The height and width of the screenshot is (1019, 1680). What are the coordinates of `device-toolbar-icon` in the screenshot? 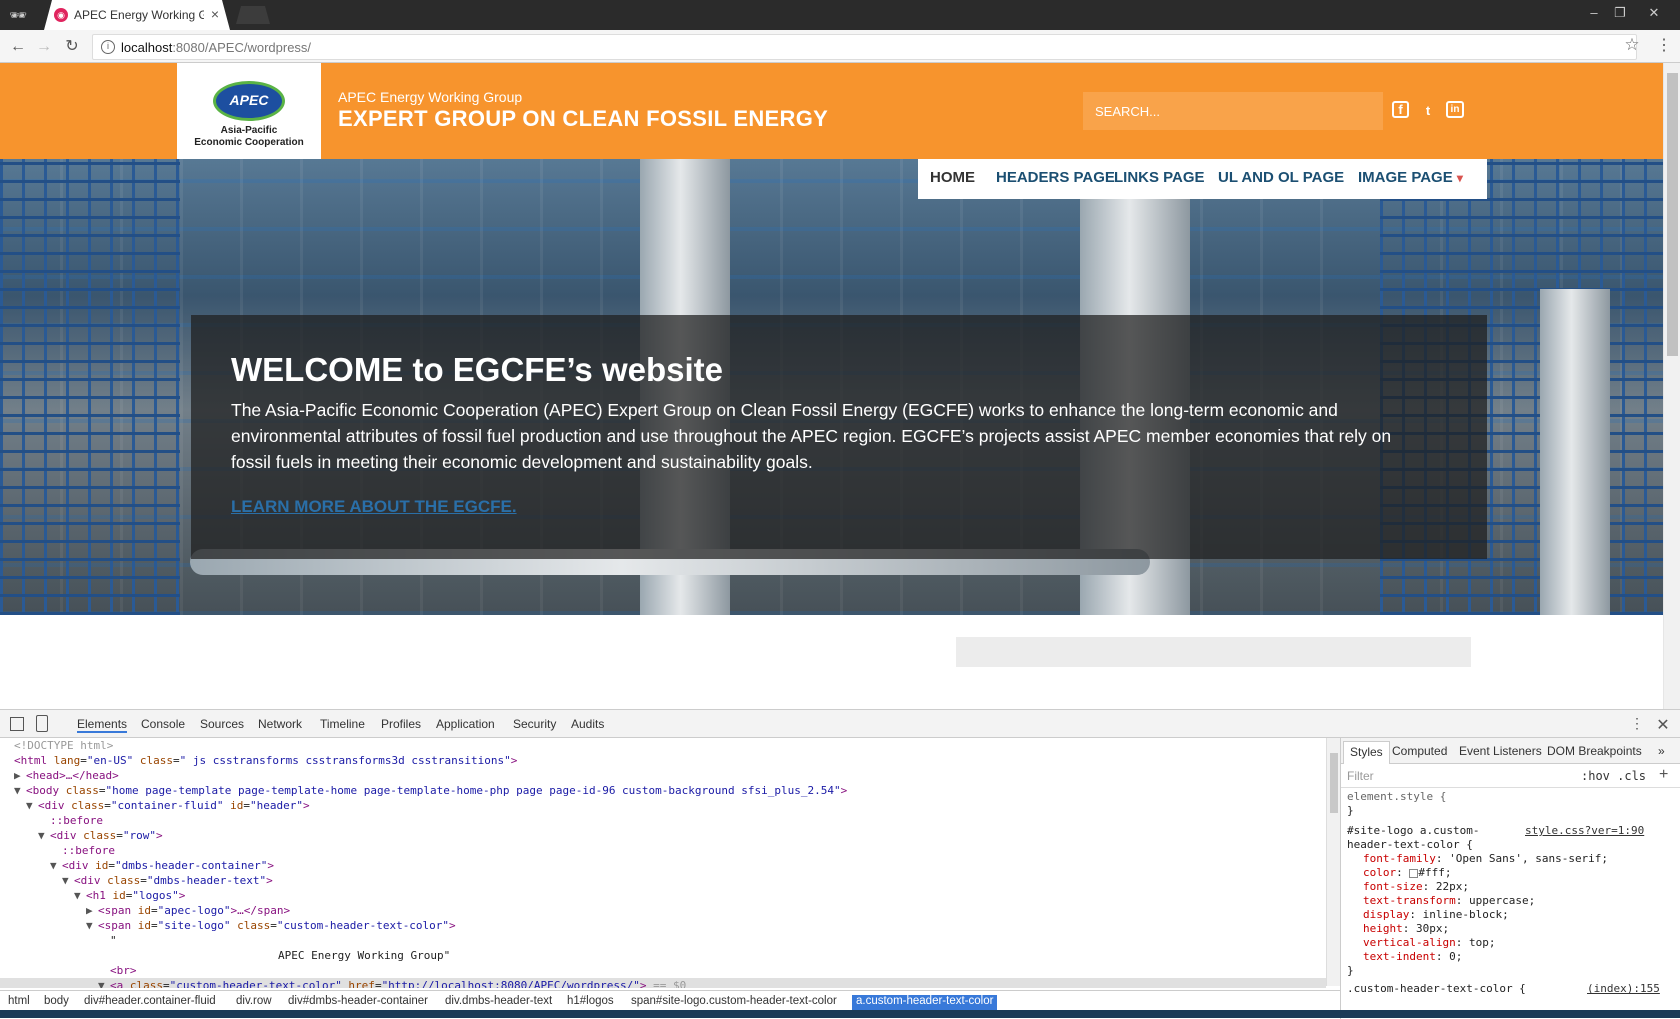 It's located at (42, 723).